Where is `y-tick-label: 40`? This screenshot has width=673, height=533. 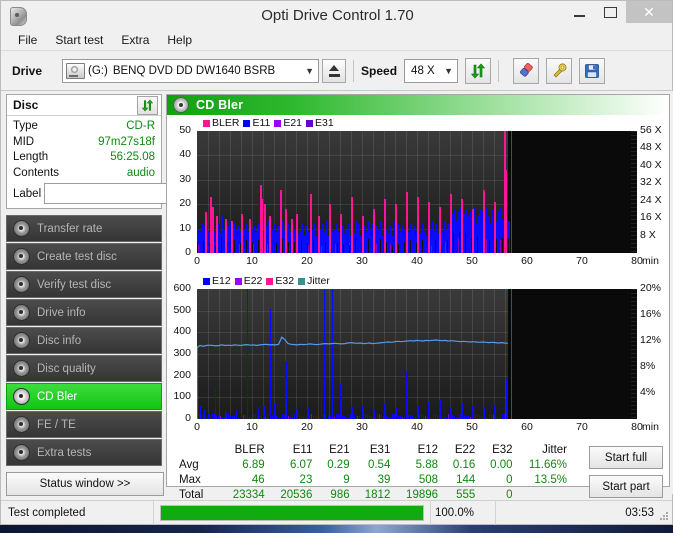
y-tick-label: 40 is located at coordinates (185, 154).